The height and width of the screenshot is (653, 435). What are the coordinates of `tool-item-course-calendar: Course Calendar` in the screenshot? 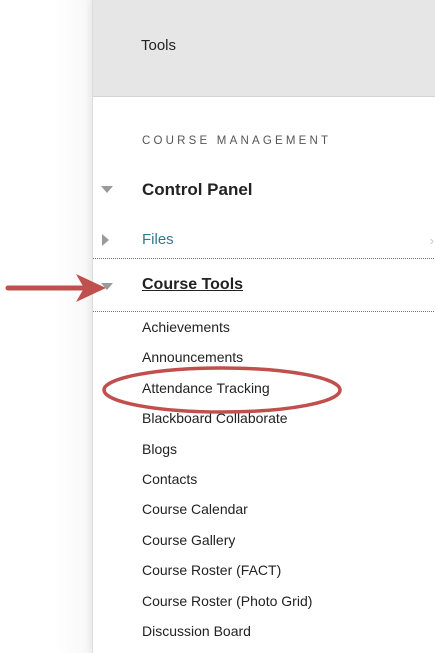 It's located at (227, 514).